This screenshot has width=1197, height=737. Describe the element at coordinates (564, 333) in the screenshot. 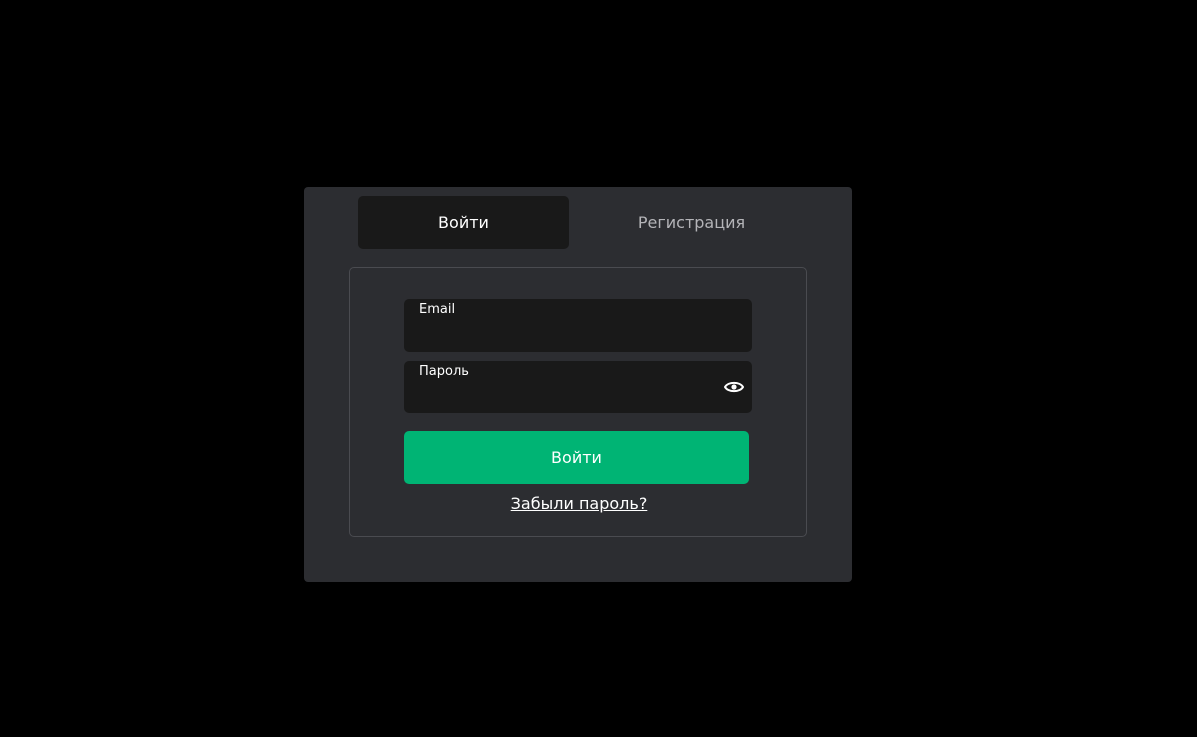

I see `email-input` at that location.